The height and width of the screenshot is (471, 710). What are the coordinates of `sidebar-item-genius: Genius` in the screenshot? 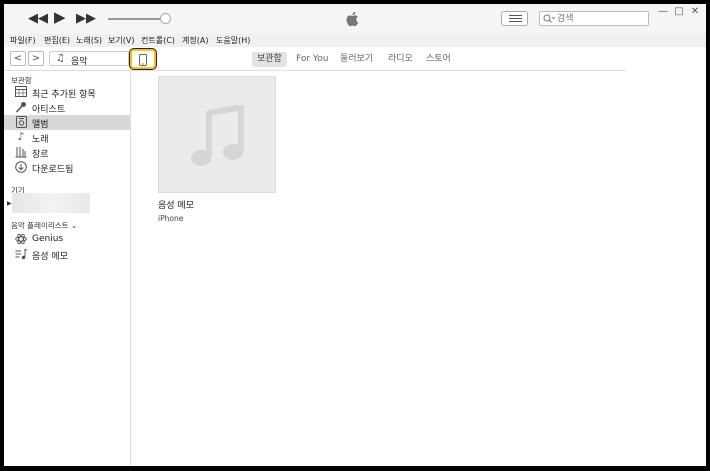 It's located at (67, 239).